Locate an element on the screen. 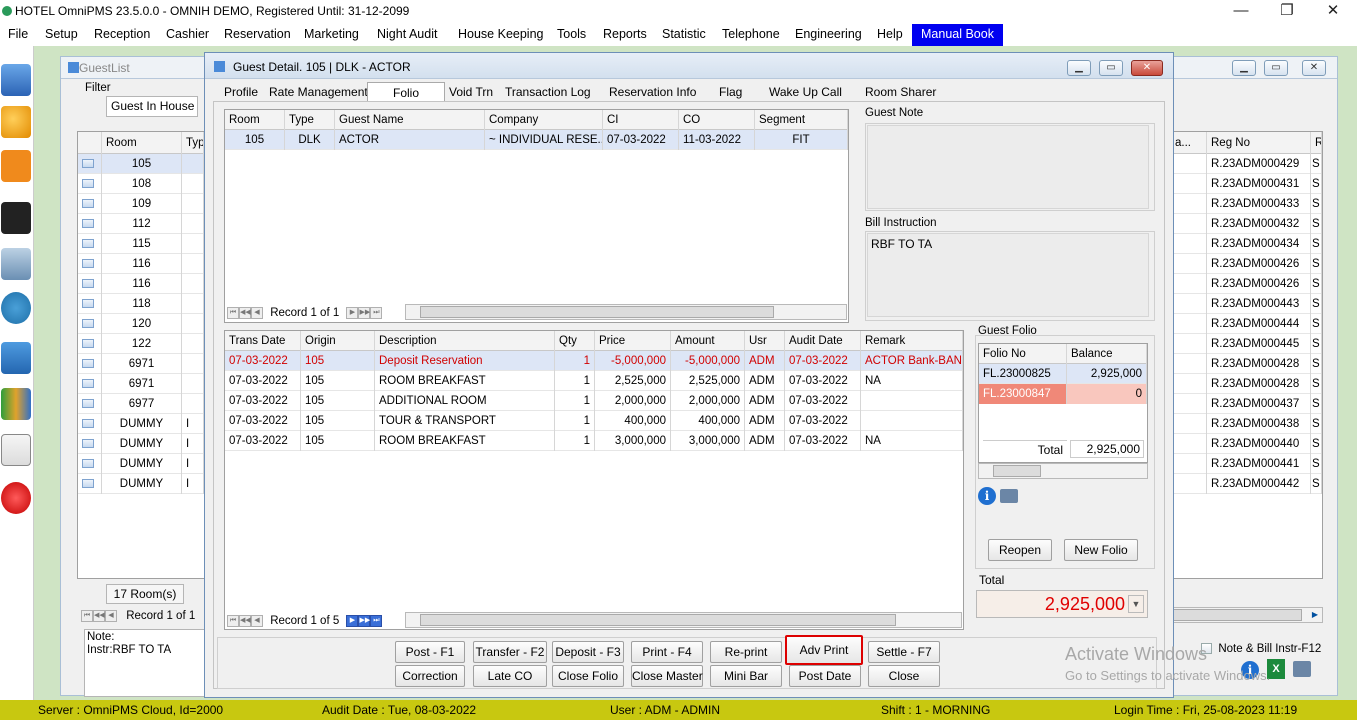 Image resolution: width=1357 pixels, height=720 pixels. col-guest-name: Guest Name is located at coordinates (410, 120).